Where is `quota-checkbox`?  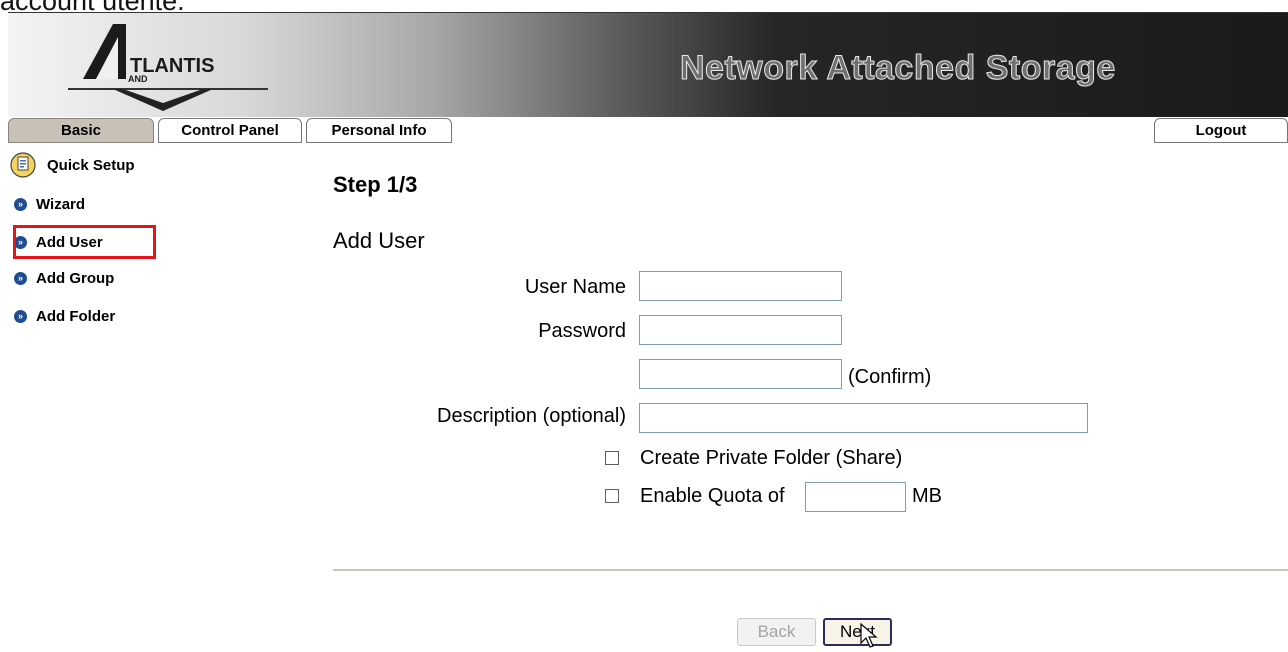
quota-checkbox is located at coordinates (612, 496).